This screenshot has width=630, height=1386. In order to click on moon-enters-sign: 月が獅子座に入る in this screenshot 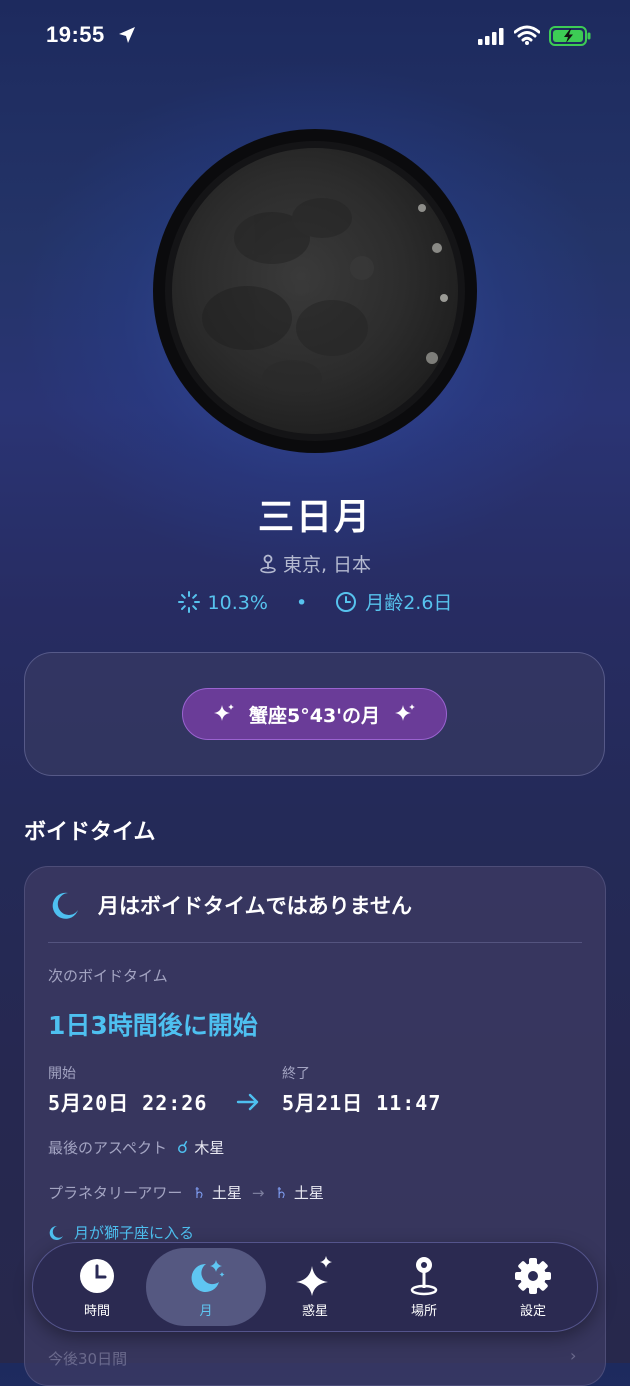, I will do `click(121, 1232)`.